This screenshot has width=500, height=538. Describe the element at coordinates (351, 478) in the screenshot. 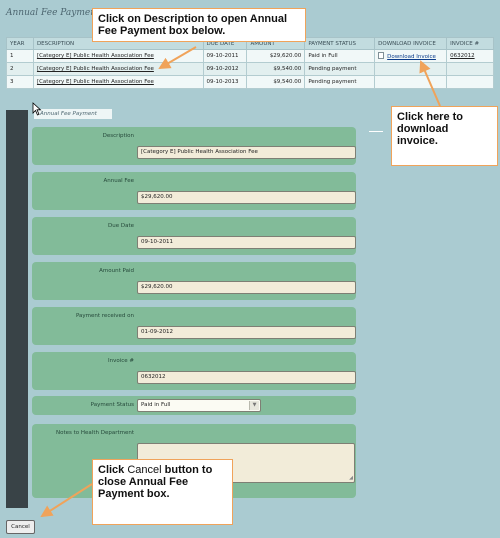

I see `resize-grip-icon: ◢` at that location.